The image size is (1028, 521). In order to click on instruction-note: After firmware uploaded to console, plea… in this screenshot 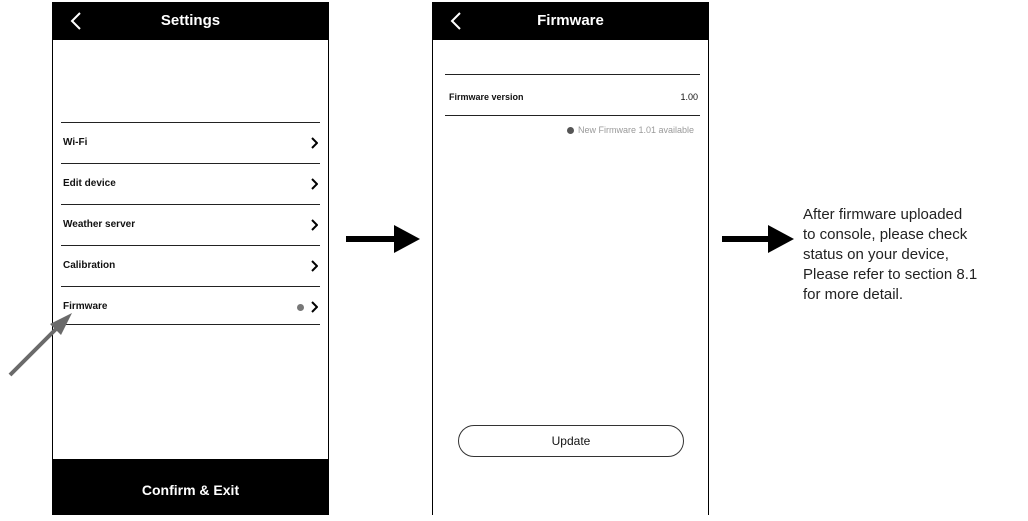, I will do `click(914, 255)`.